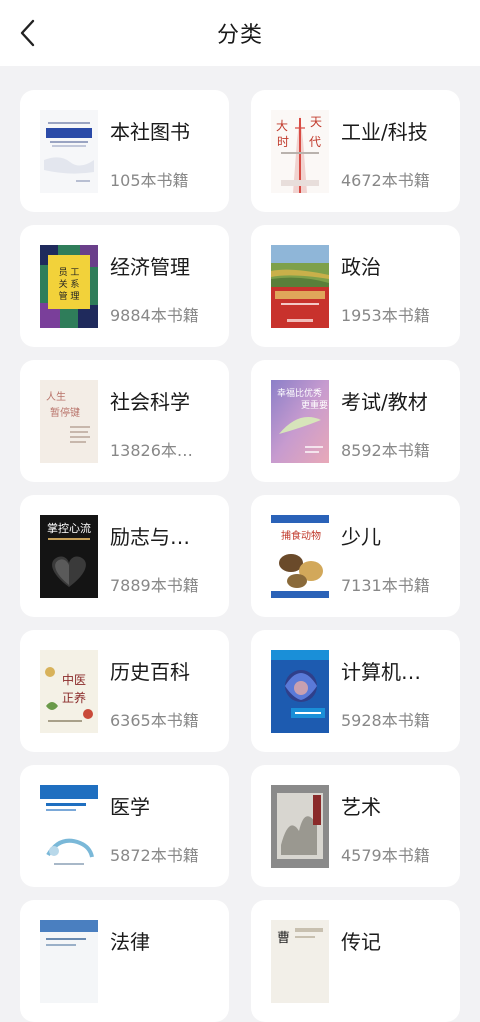 Image resolution: width=480 pixels, height=1022 pixels. Describe the element at coordinates (130, 807) in the screenshot. I see `category-name: 医学` at that location.